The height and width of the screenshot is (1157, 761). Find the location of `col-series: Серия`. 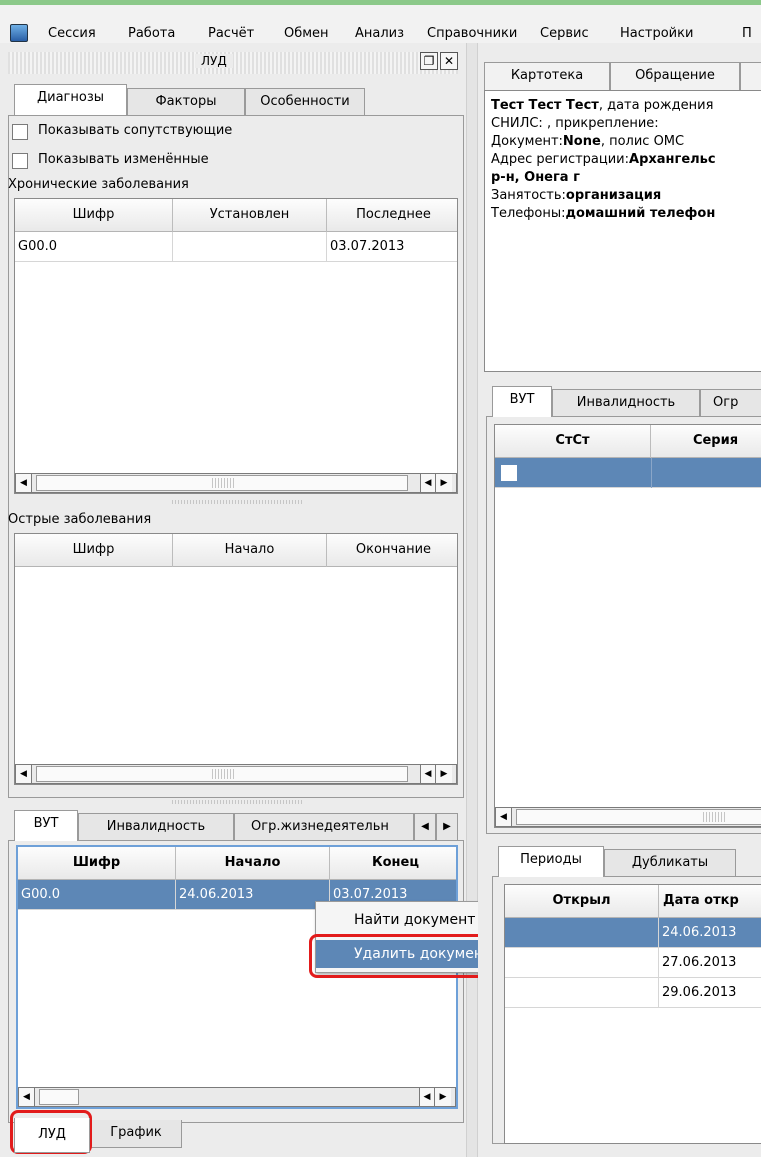

col-series: Серия is located at coordinates (706, 441).